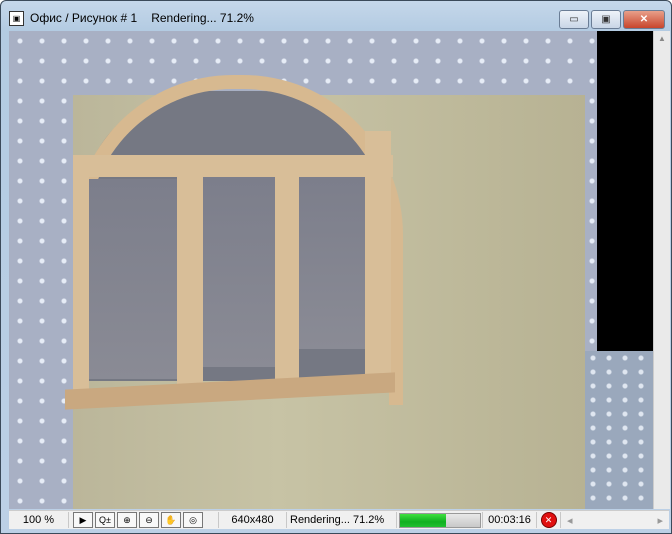 The height and width of the screenshot is (534, 672). Describe the element at coordinates (615, 520) in the screenshot. I see `horizontal-scrollbar: ◂ ▸` at that location.